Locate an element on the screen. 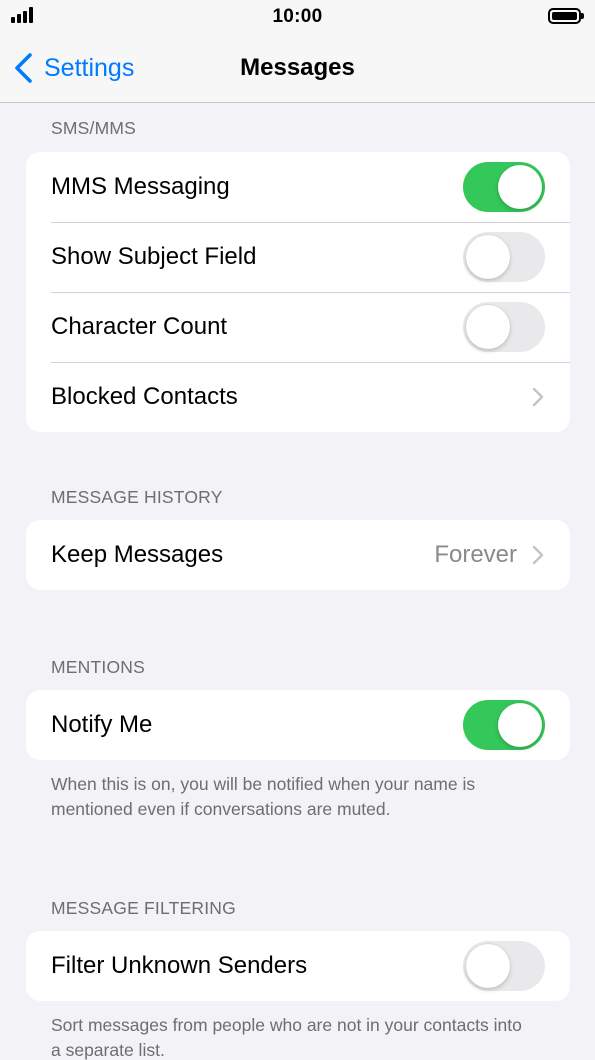 The image size is (595, 1060). row-notify-me: Notify Me is located at coordinates (298, 725).